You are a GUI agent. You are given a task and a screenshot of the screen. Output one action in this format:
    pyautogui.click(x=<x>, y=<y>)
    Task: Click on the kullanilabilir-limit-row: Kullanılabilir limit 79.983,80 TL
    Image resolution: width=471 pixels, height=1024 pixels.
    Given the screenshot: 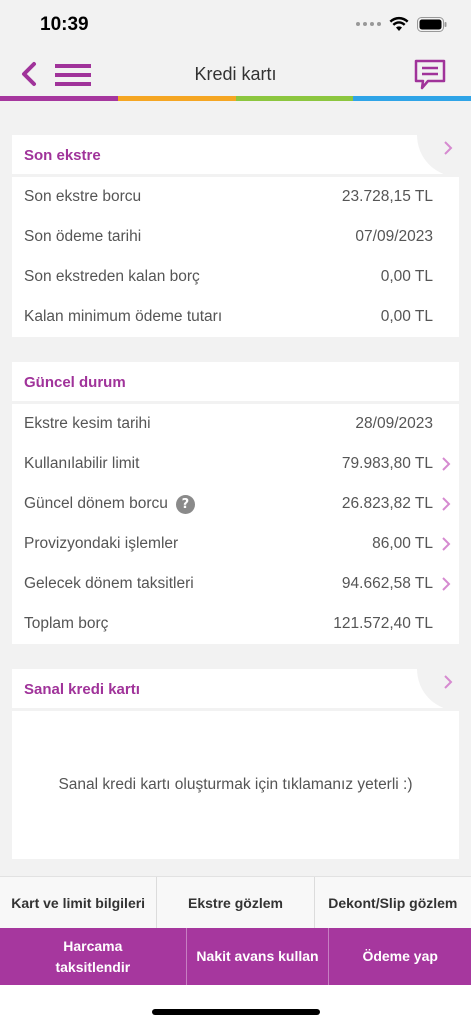 What is the action you would take?
    pyautogui.click(x=235, y=464)
    